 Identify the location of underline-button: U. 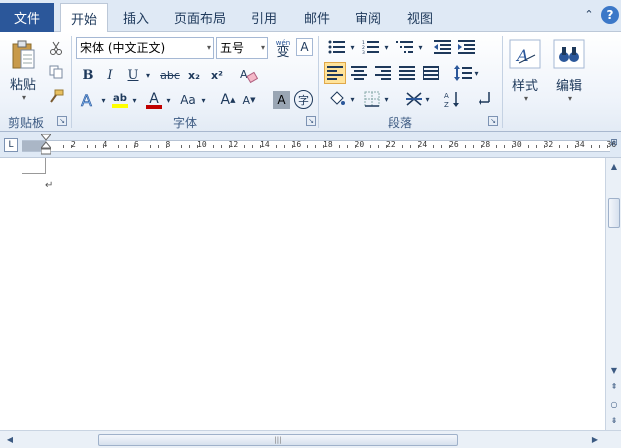
(133, 75).